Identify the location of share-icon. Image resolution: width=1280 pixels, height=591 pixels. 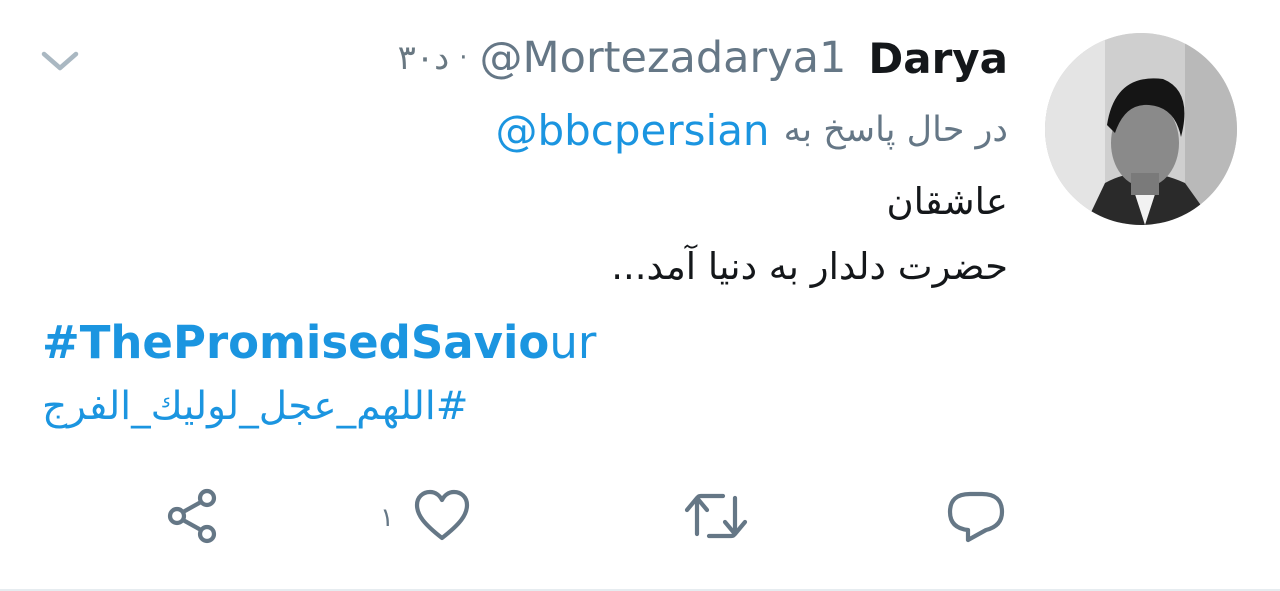
(193, 518).